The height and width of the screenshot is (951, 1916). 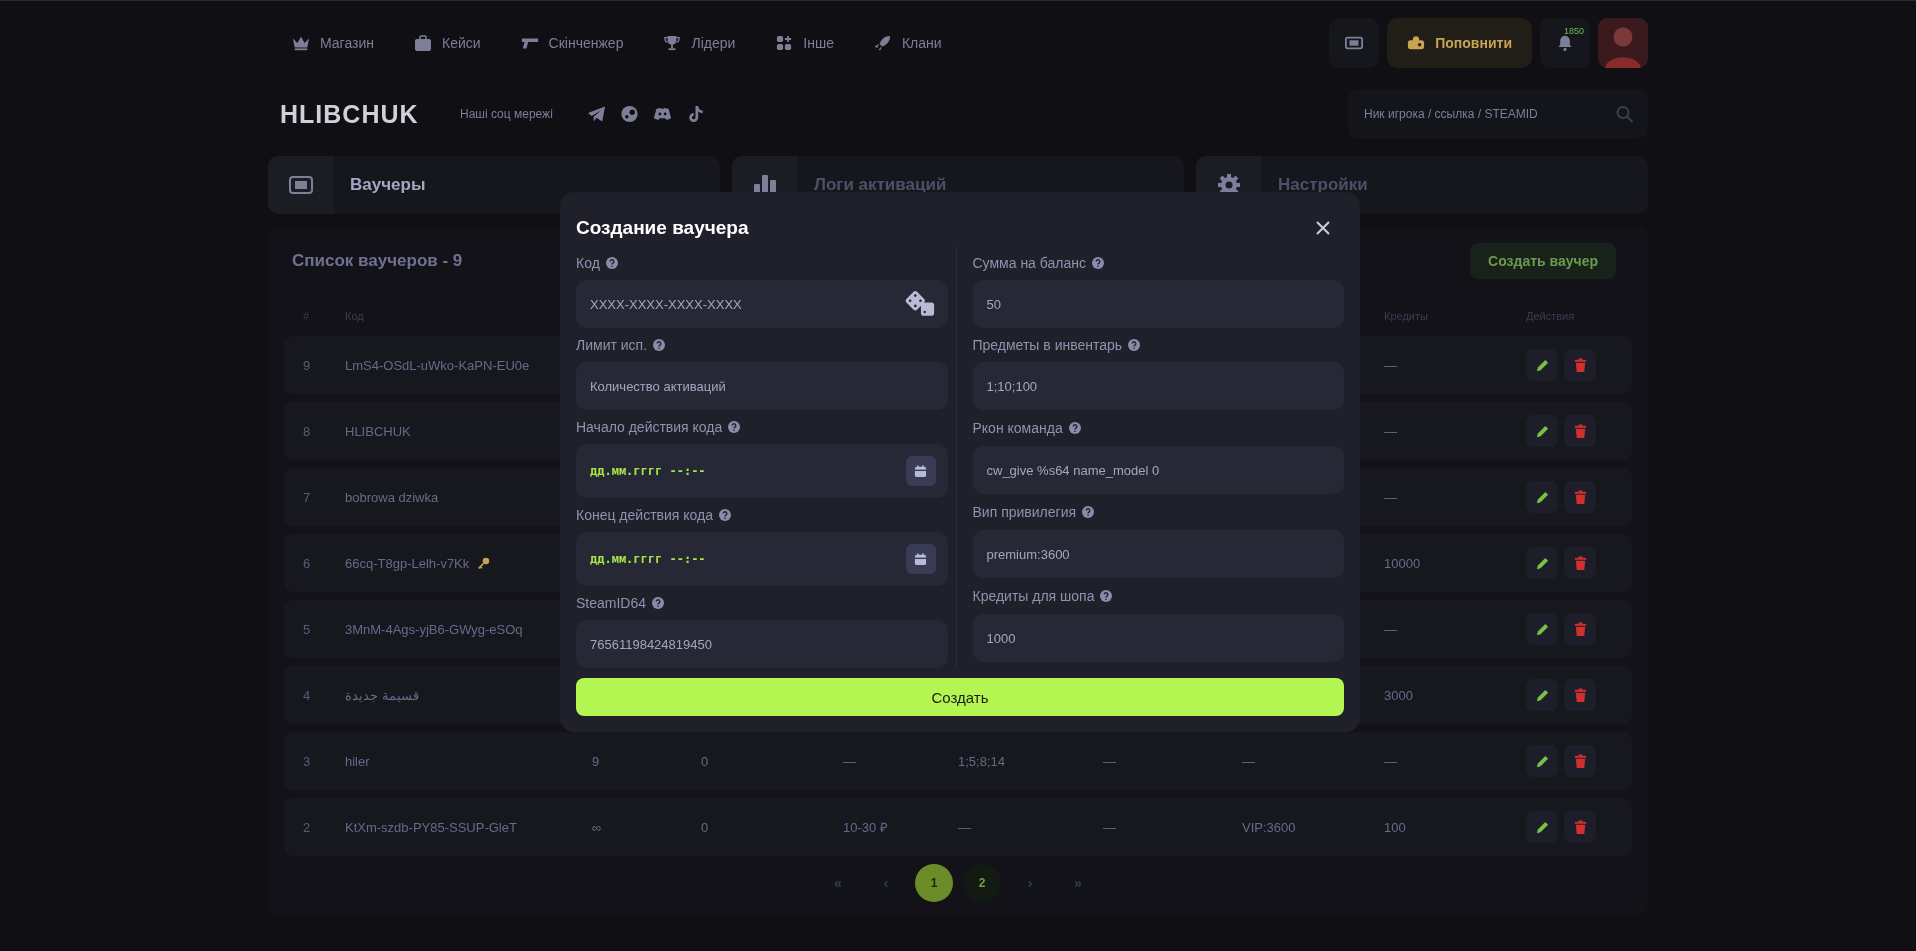 I want to click on create-voucher-button: Создать ваучер, so click(x=1543, y=261).